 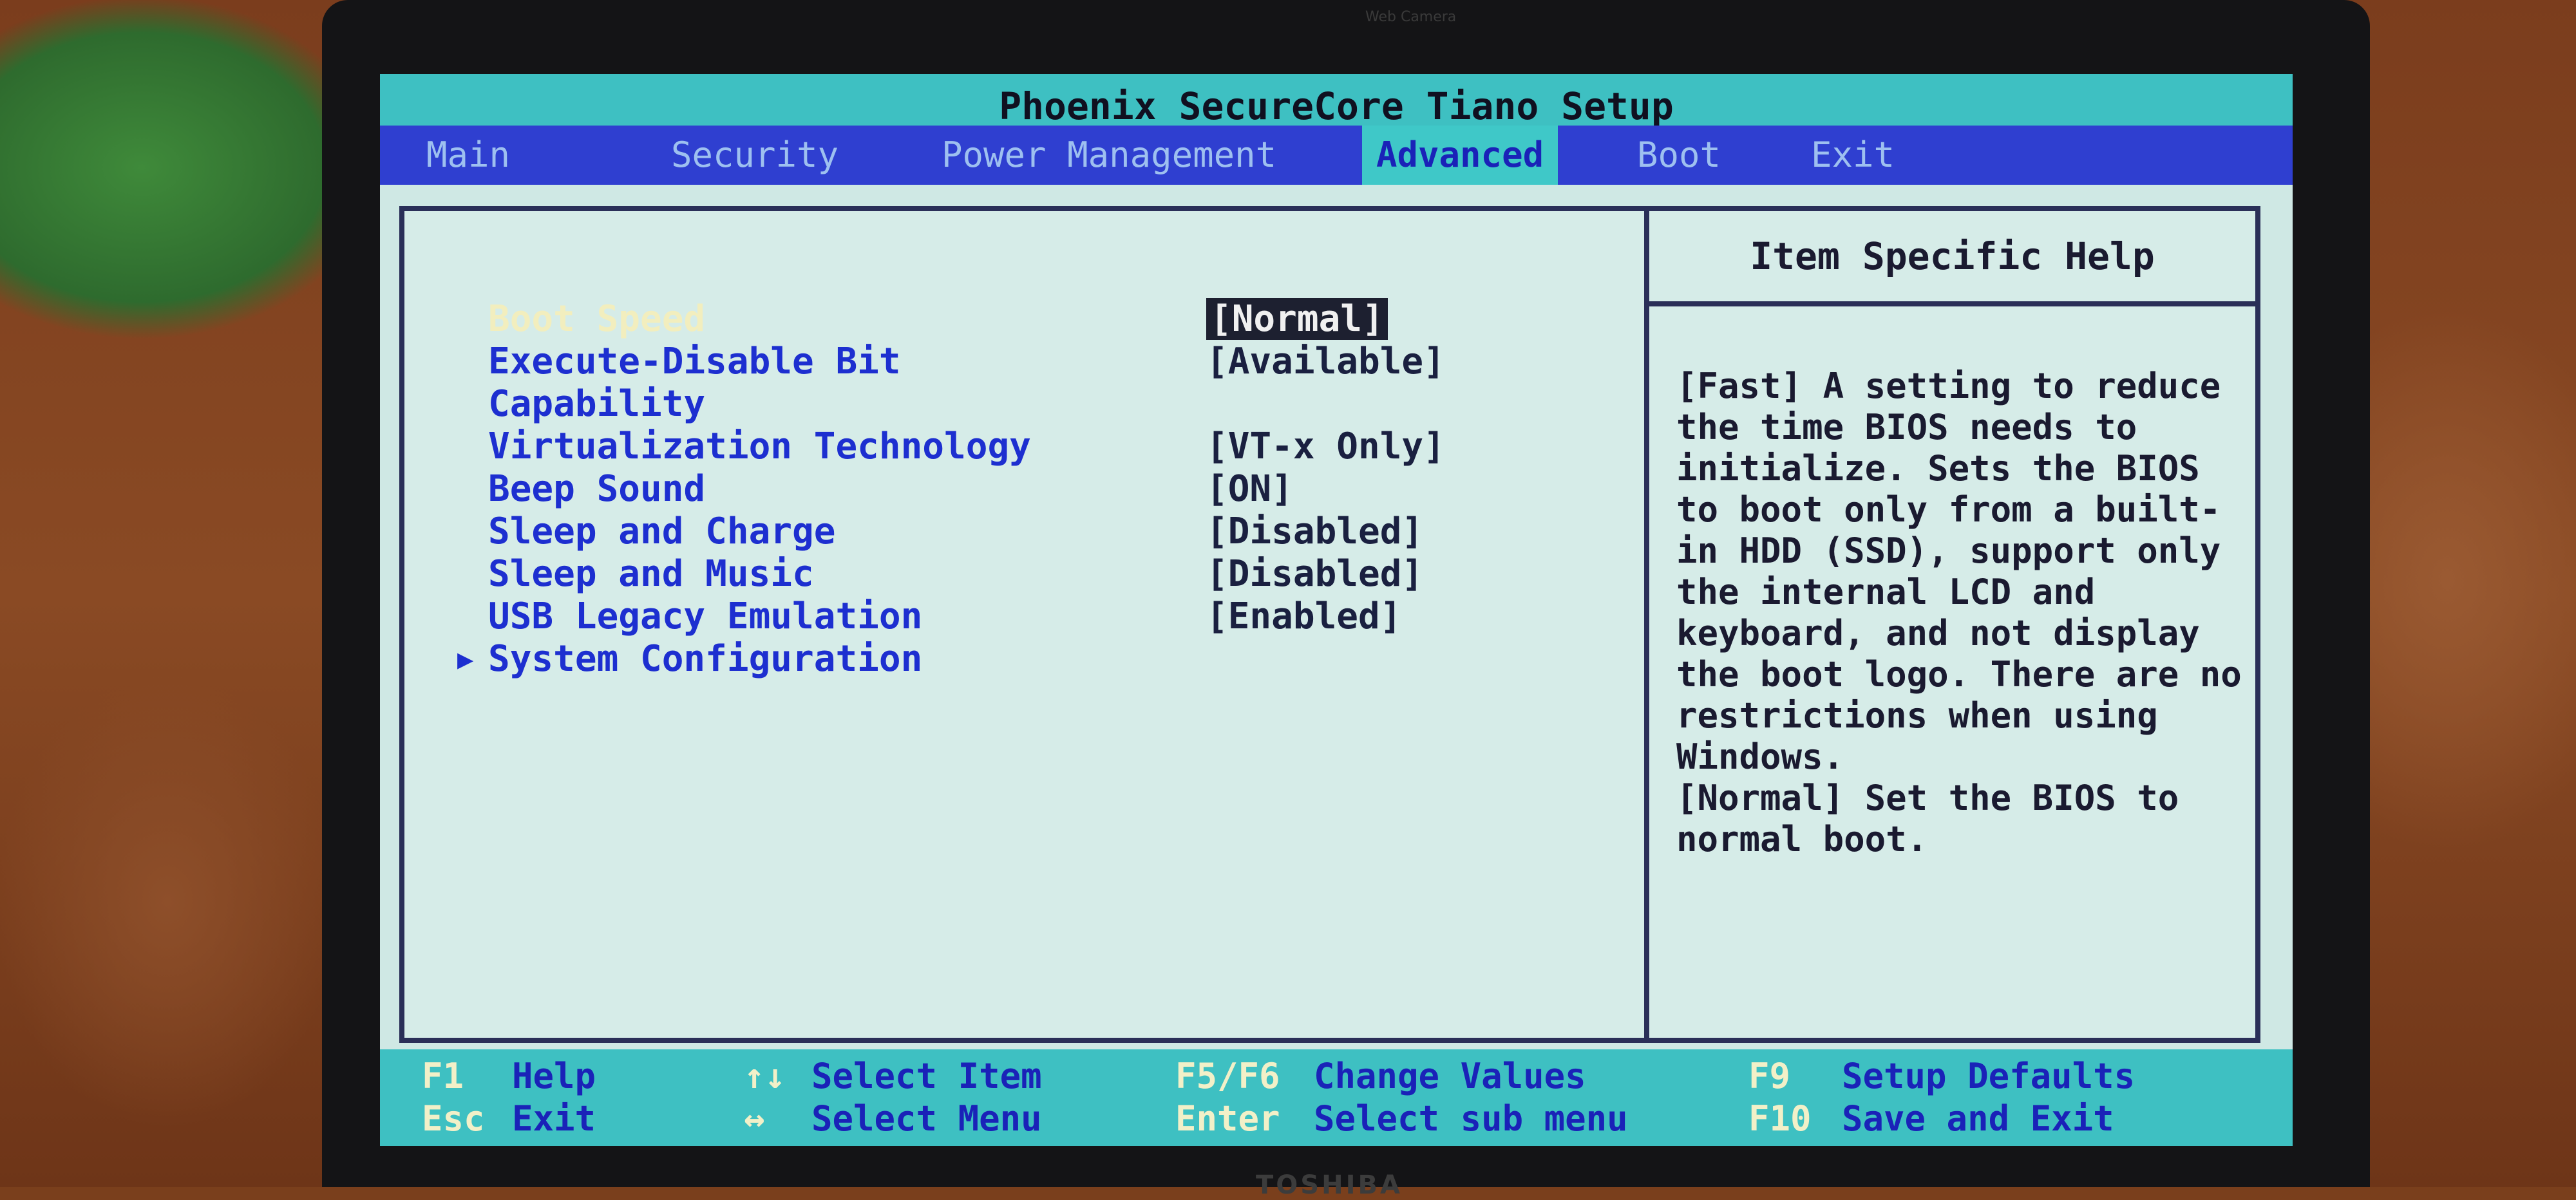 I want to click on key-esc: Esc, so click(x=453, y=1118).